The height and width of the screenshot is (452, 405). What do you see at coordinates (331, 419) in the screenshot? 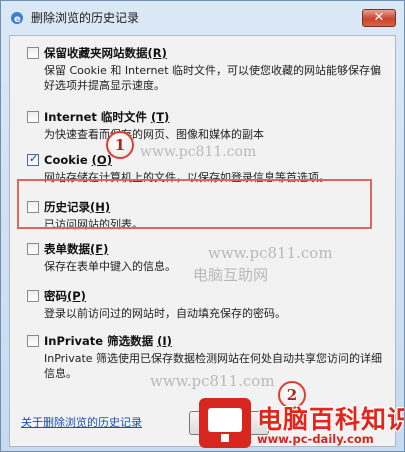
I see `brand-name: 电脑百科知识` at bounding box center [331, 419].